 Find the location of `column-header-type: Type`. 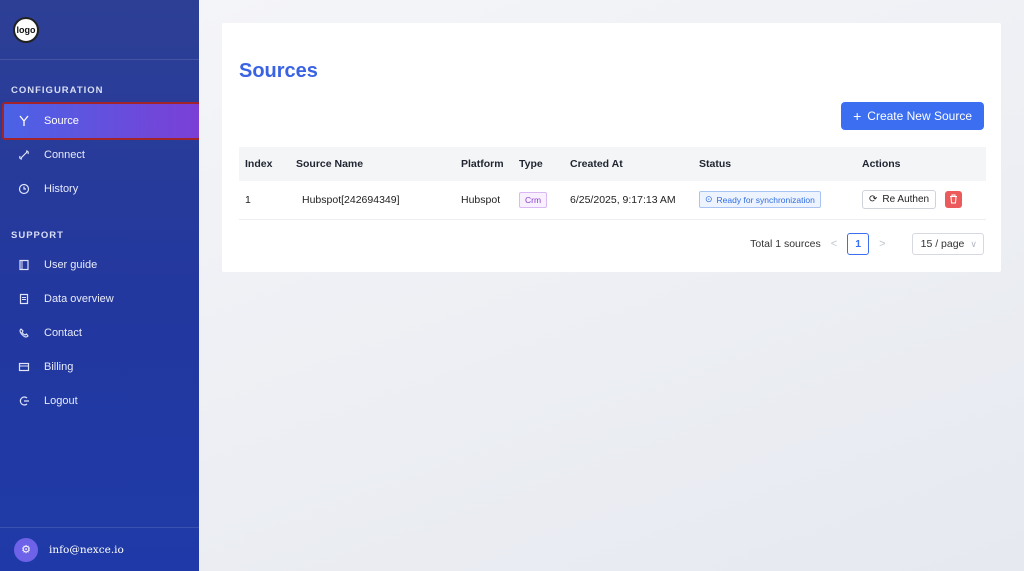

column-header-type: Type is located at coordinates (531, 164).